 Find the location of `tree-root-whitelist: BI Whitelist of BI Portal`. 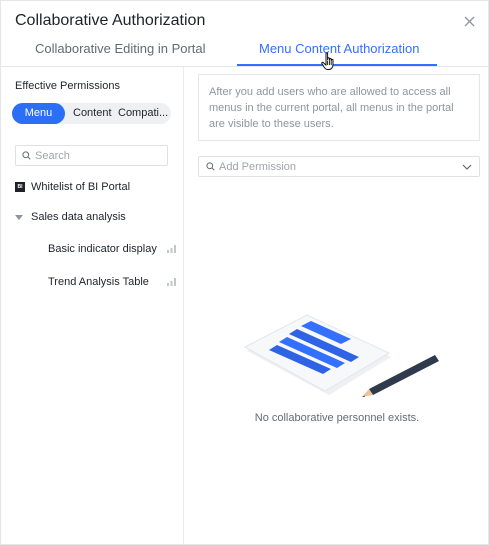

tree-root-whitelist: BI Whitelist of BI Portal is located at coordinates (72, 187).